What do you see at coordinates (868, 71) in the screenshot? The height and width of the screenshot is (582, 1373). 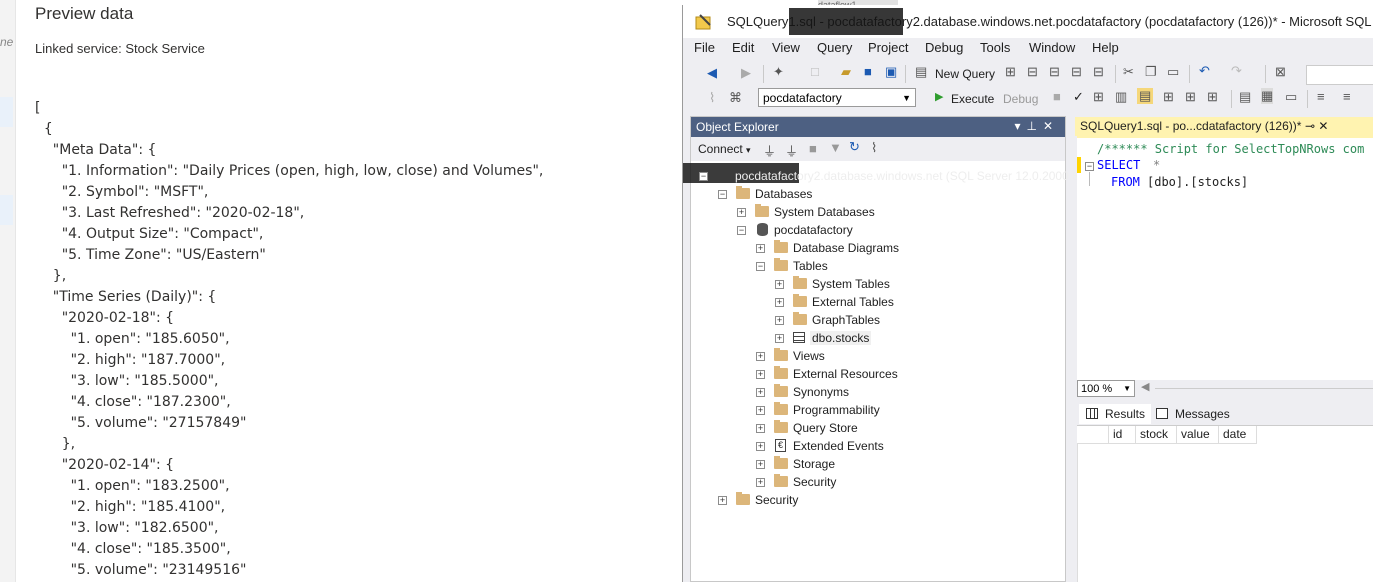 I see `save-icon: ■` at bounding box center [868, 71].